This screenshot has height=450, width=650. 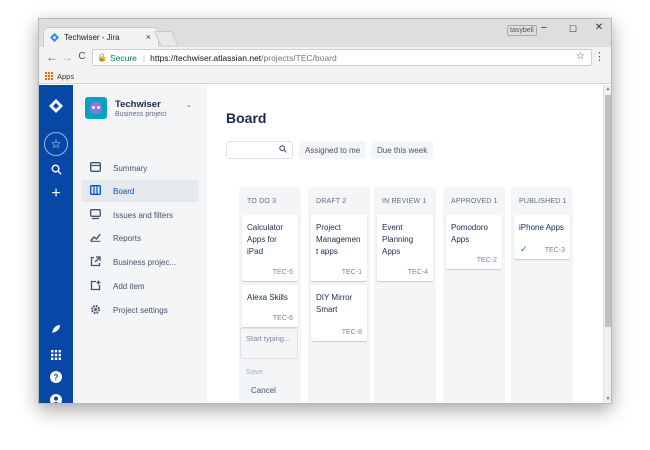 What do you see at coordinates (607, 89) in the screenshot?
I see `scroll-up-icon: ▲` at bounding box center [607, 89].